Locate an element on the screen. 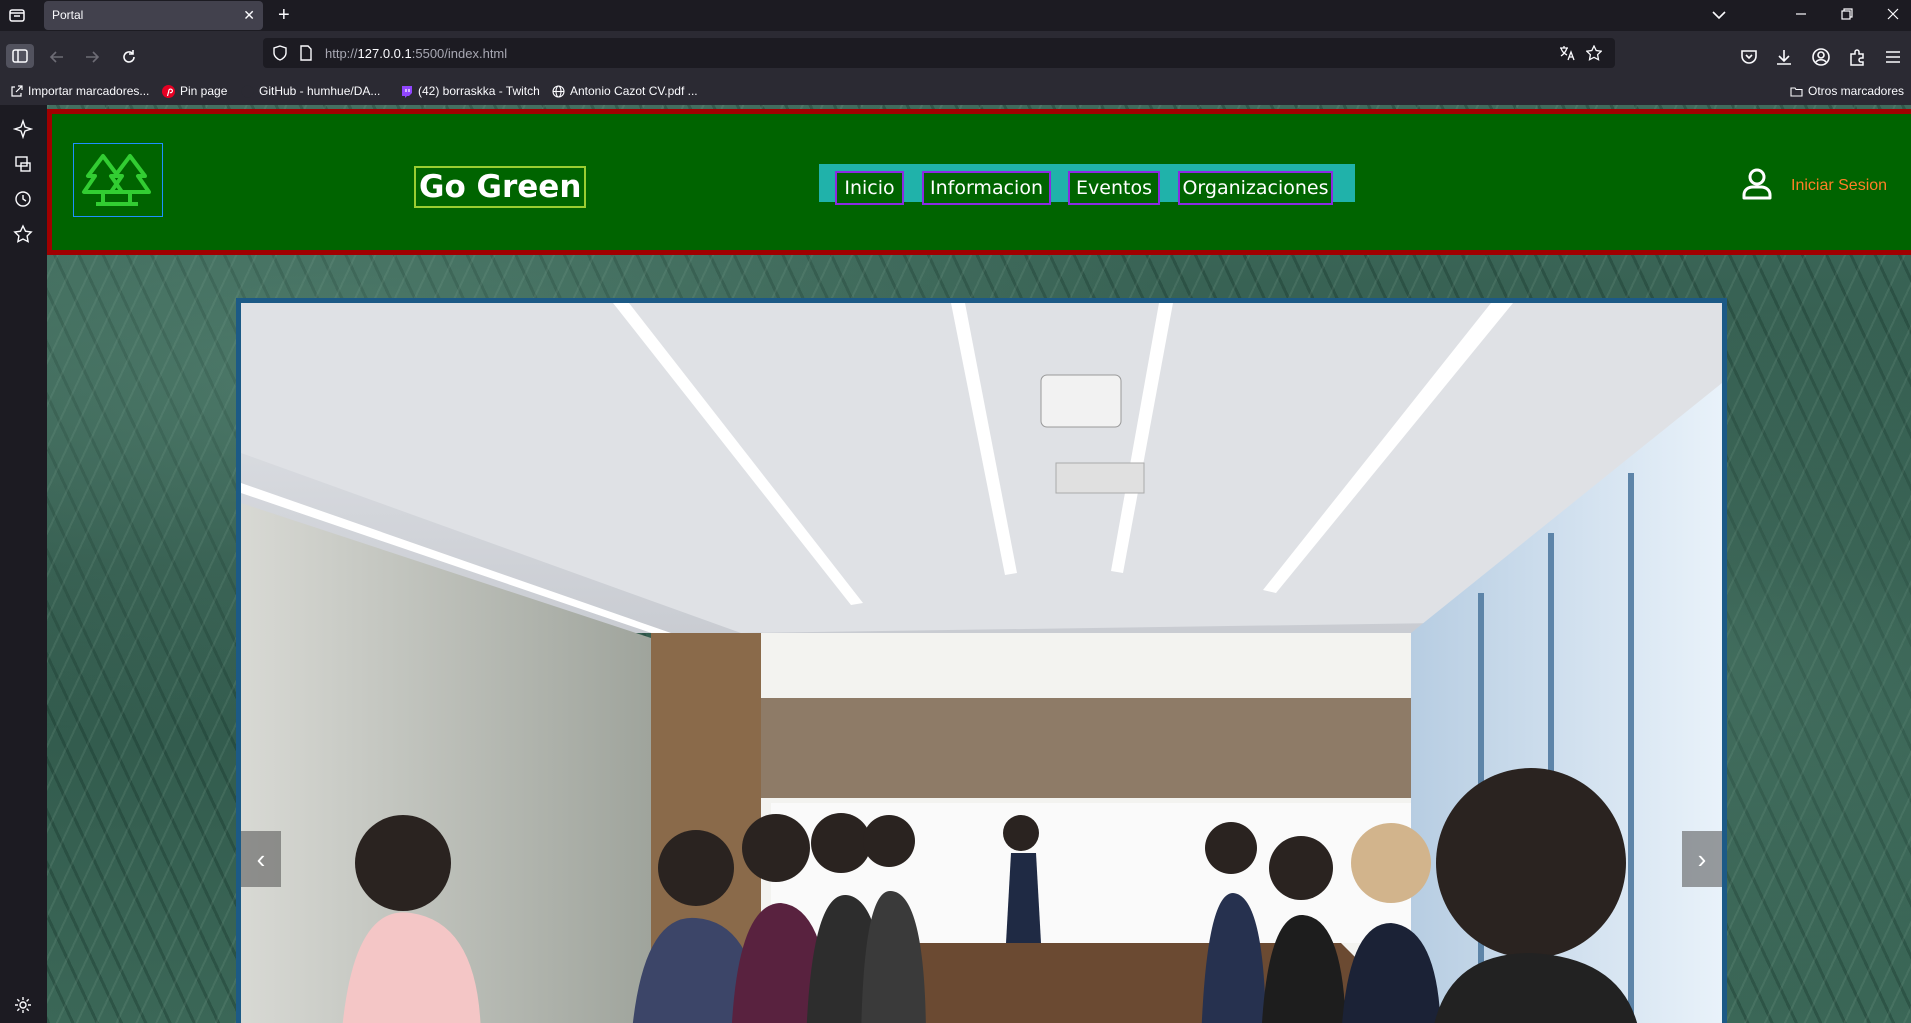 The image size is (1911, 1023). sidebar-rail is located at coordinates (23, 564).